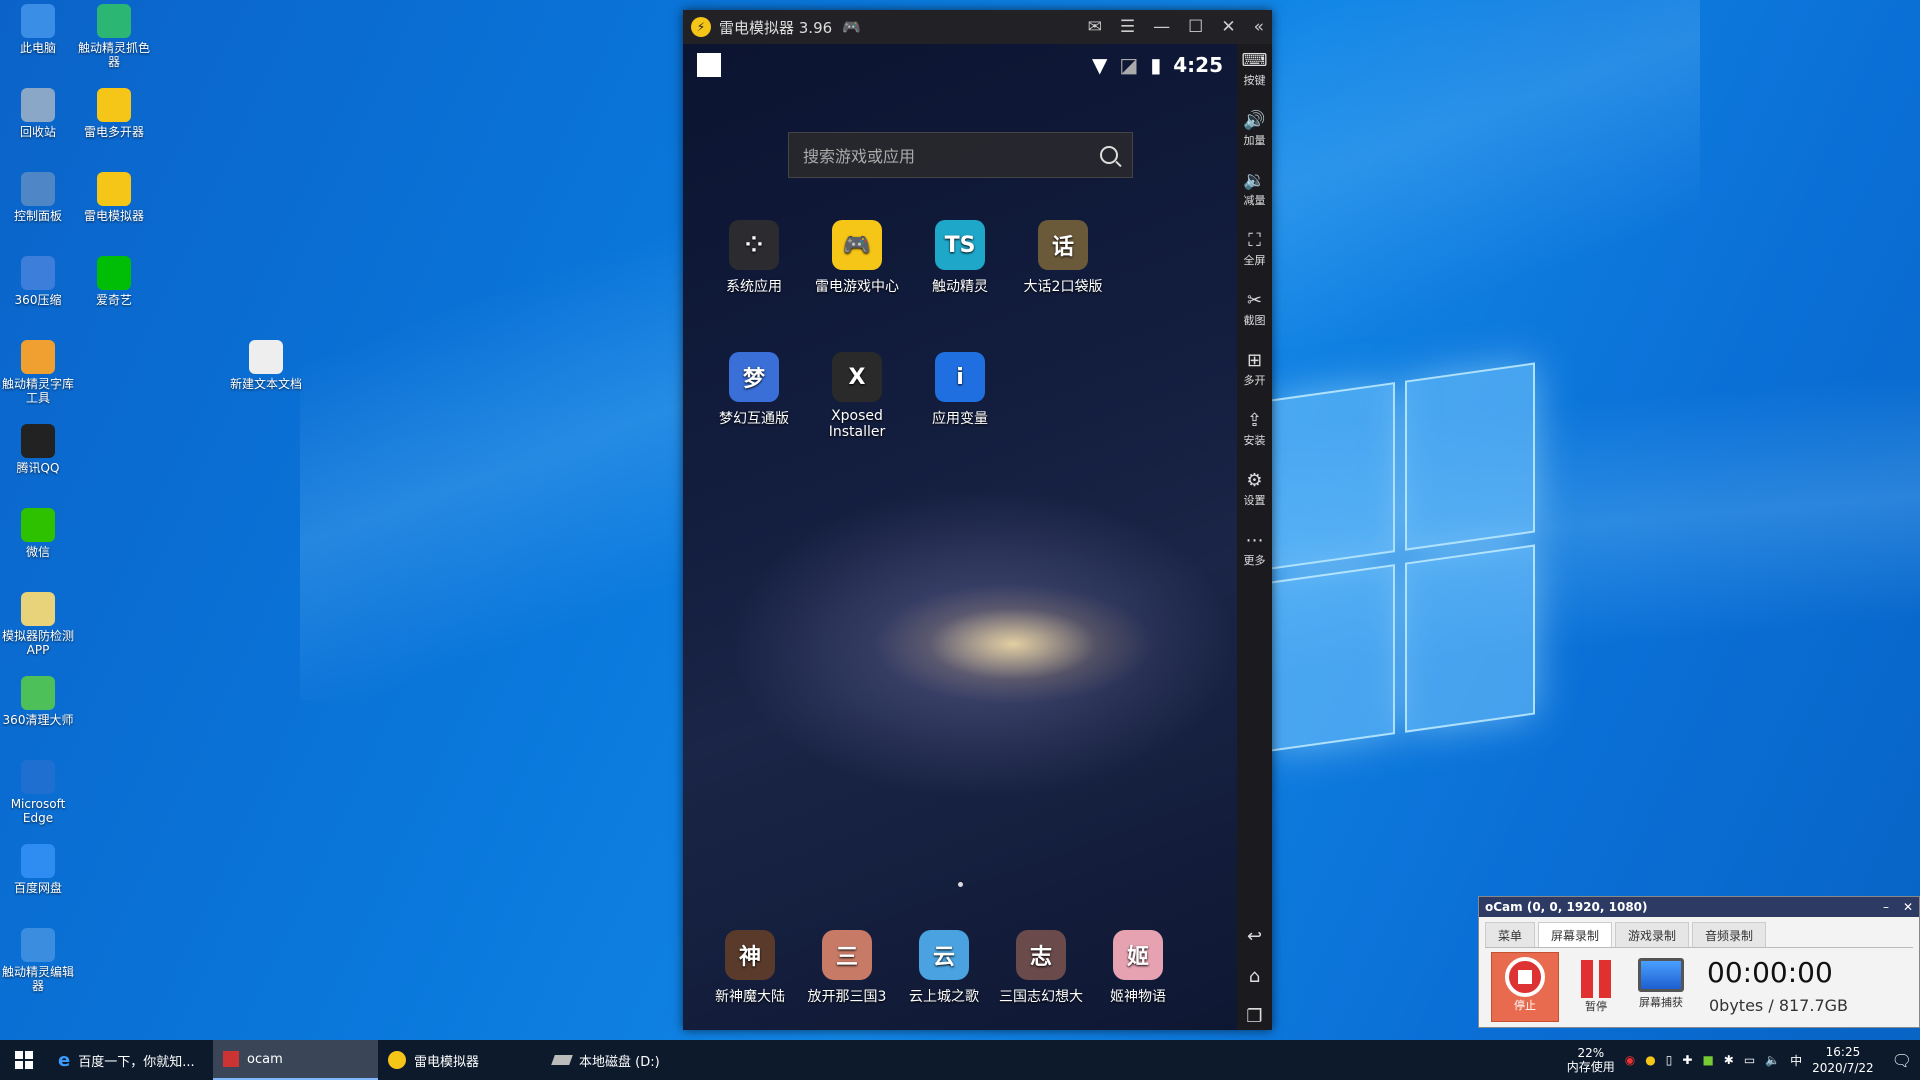  I want to click on screen-capture-button: 屏幕捕获, so click(1661, 982).